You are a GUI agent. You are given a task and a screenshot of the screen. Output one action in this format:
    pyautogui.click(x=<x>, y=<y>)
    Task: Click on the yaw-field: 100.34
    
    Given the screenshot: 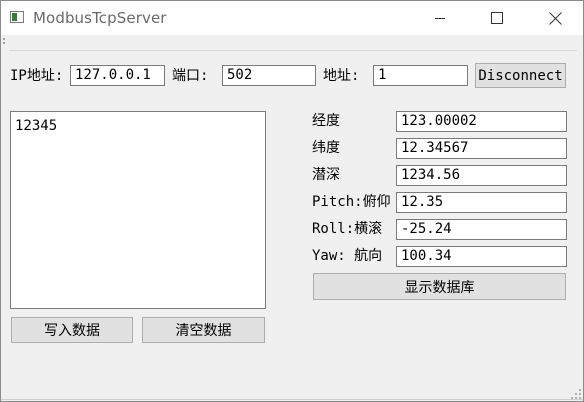 What is the action you would take?
    pyautogui.click(x=481, y=256)
    